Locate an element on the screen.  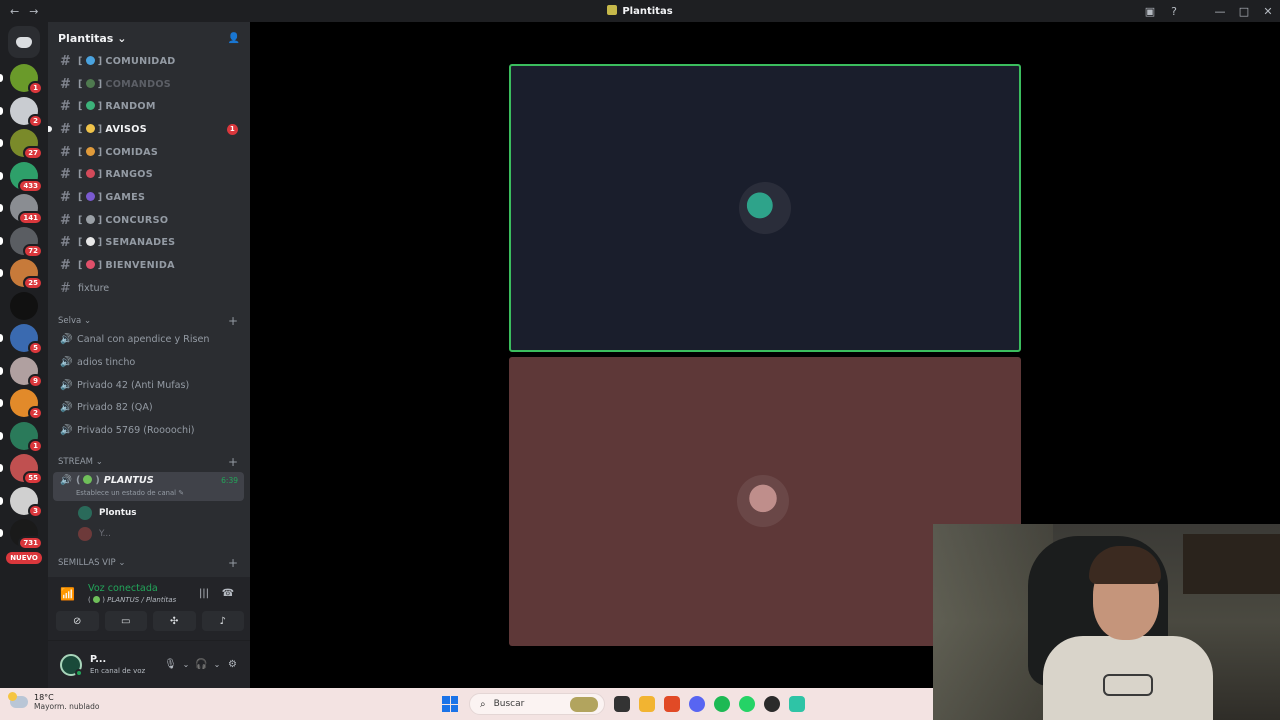
mention-badge: 27 is located at coordinates (33, 153).